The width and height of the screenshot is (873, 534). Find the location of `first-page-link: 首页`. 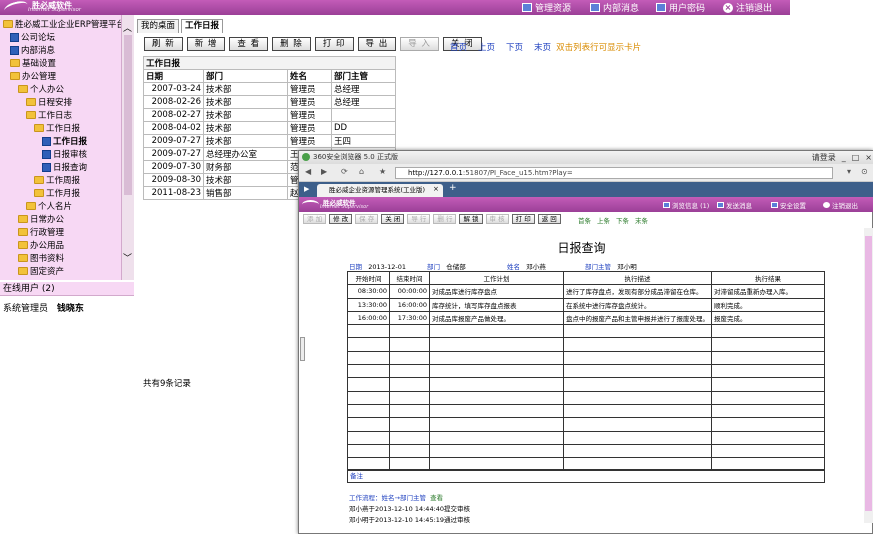

first-page-link: 首页 is located at coordinates (458, 47).